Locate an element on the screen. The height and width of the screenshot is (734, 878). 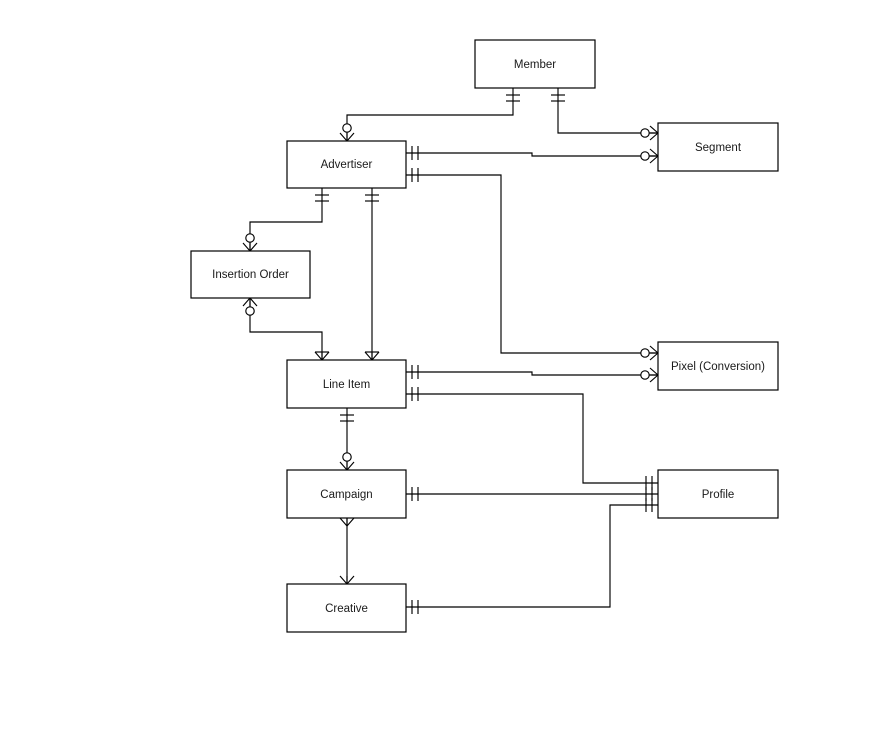
entity-insertion-order: Insertion Order is located at coordinates (250, 274).